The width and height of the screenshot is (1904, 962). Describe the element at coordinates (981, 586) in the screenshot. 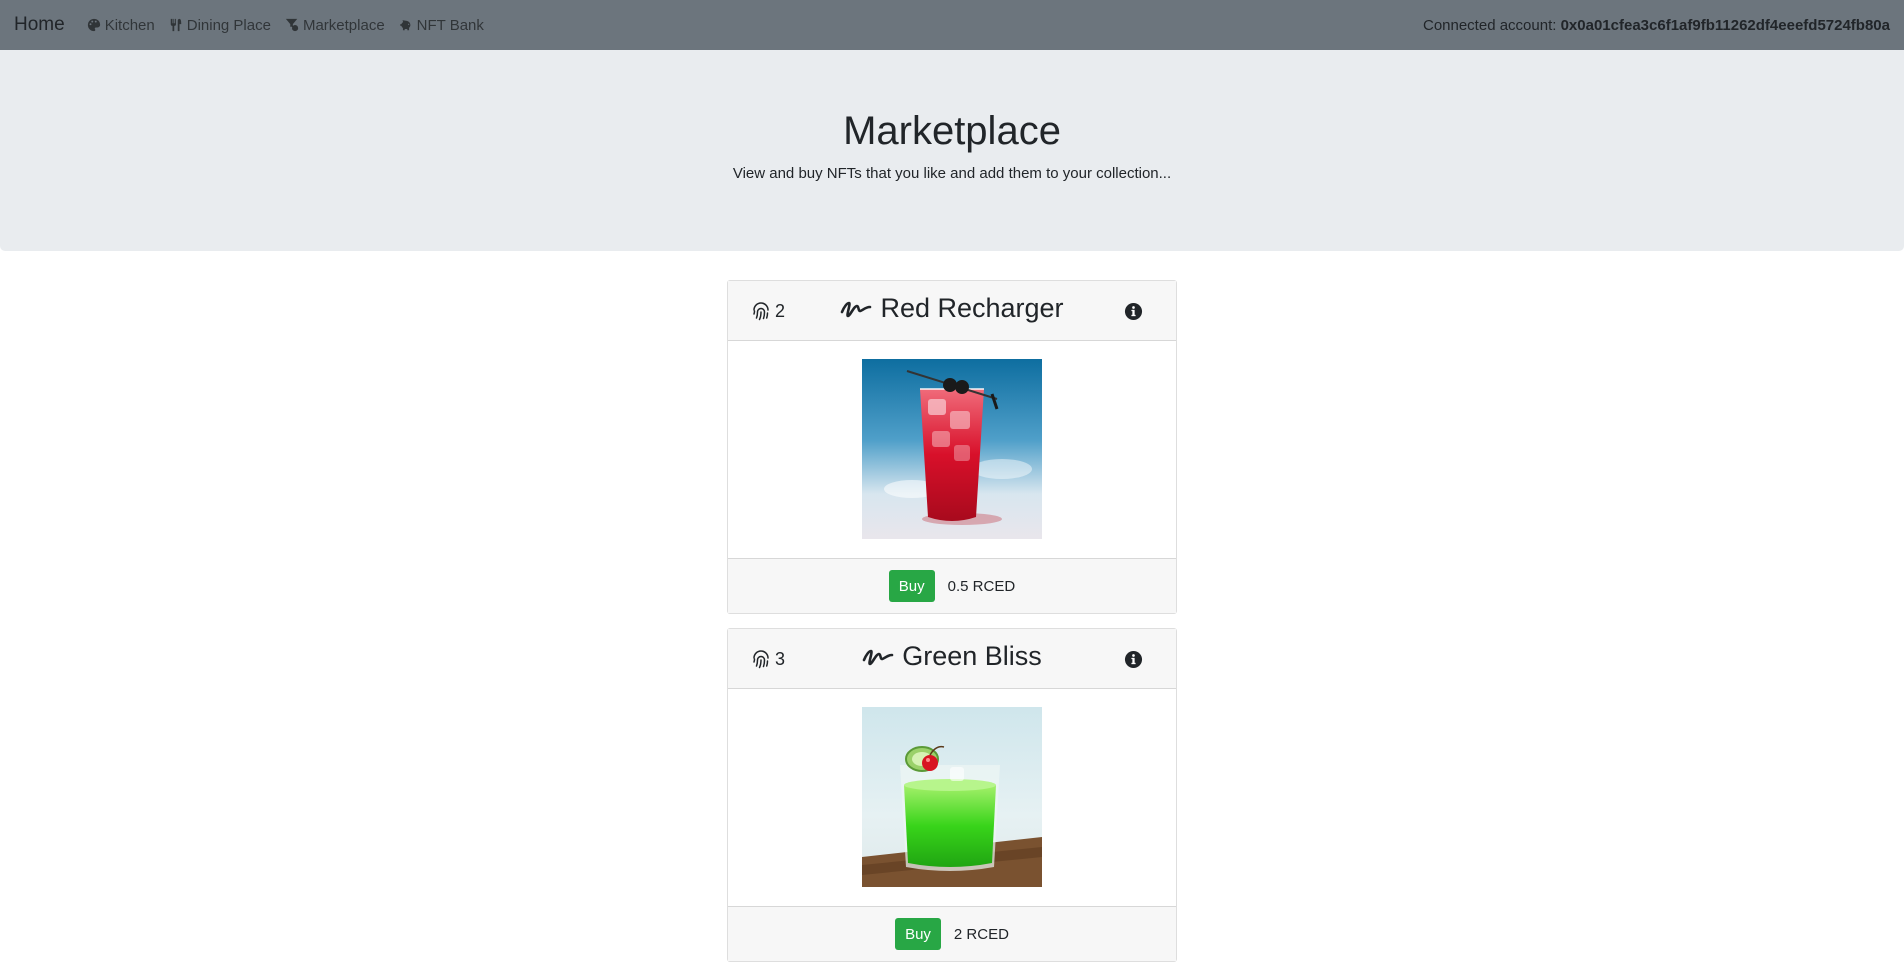

I see `nft-price: 0.5 RCED` at that location.